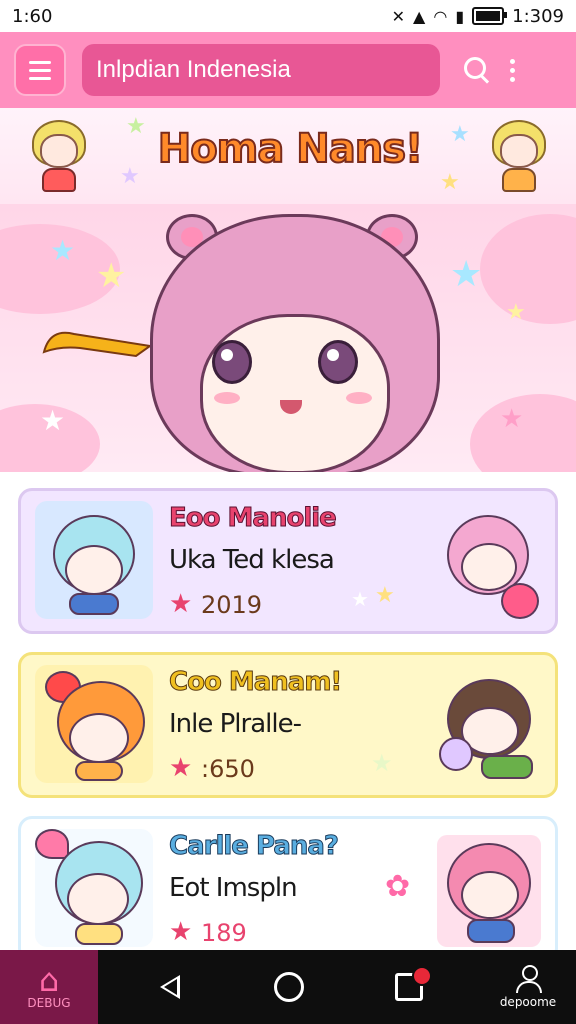 The image size is (576, 1024). Describe the element at coordinates (97, 344) in the screenshot. I see `ribbon-decoration-icon` at that location.